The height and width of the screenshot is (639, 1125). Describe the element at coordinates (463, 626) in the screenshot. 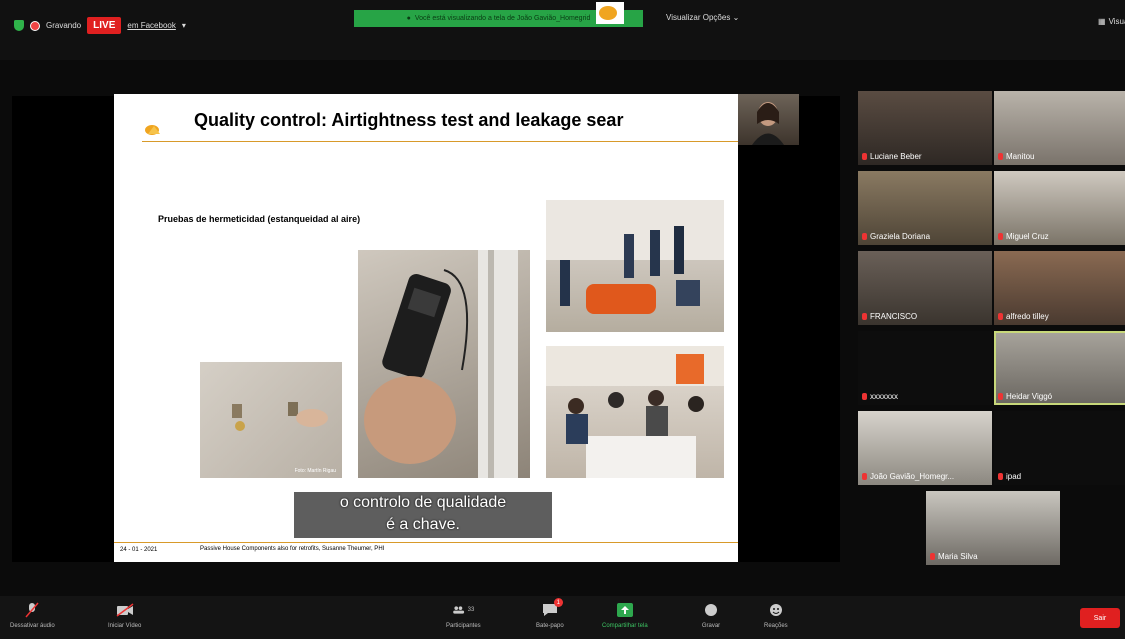

I see `participants-label: Participantes` at that location.